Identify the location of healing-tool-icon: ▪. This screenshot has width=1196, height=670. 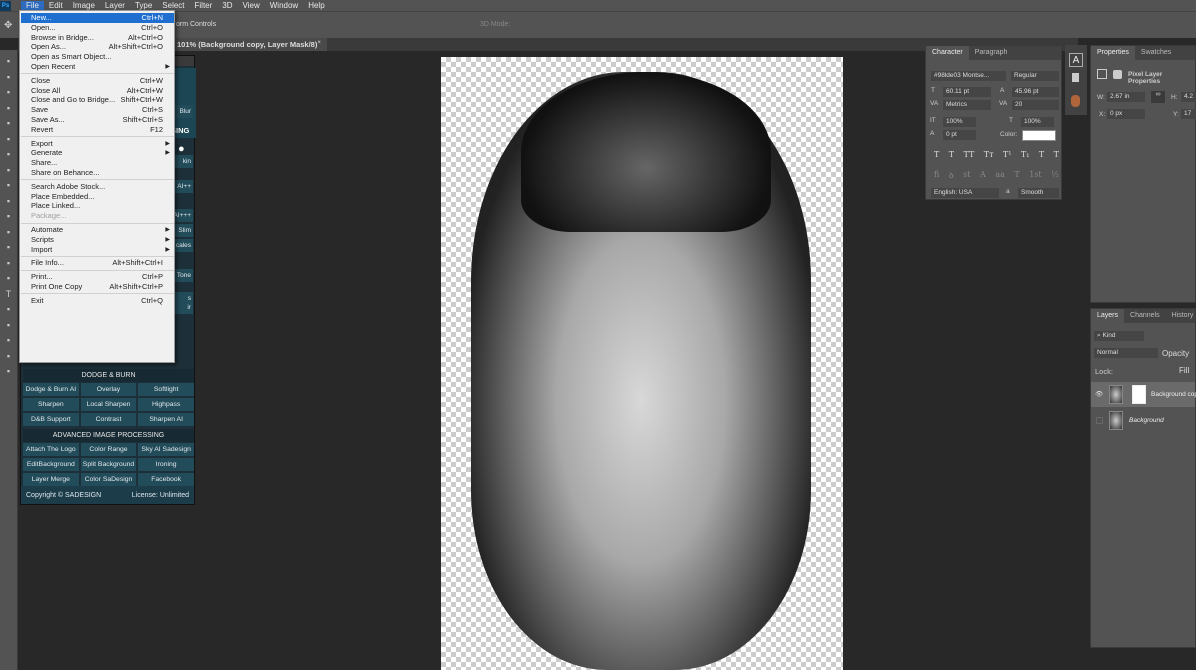
(8, 154).